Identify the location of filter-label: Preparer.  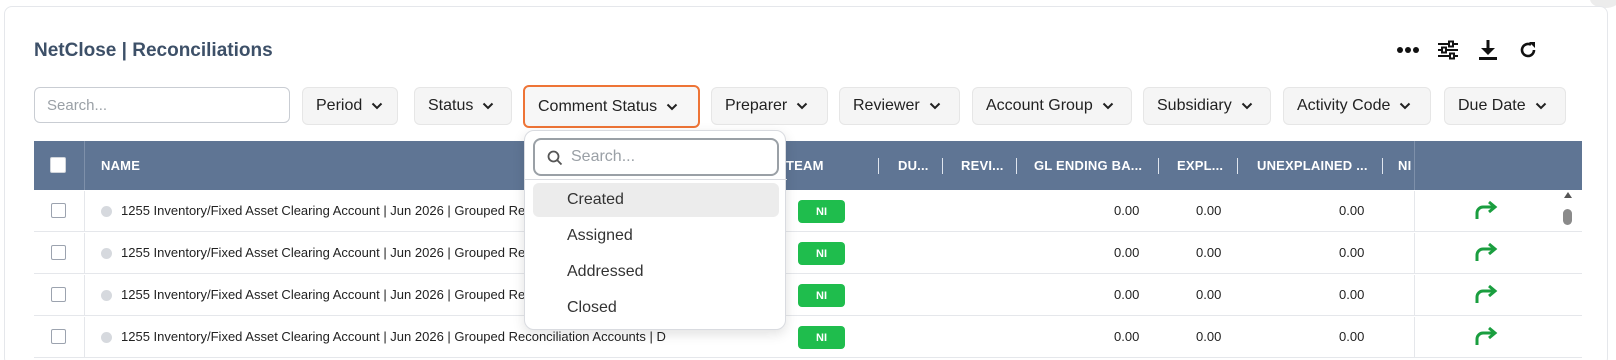
(756, 105).